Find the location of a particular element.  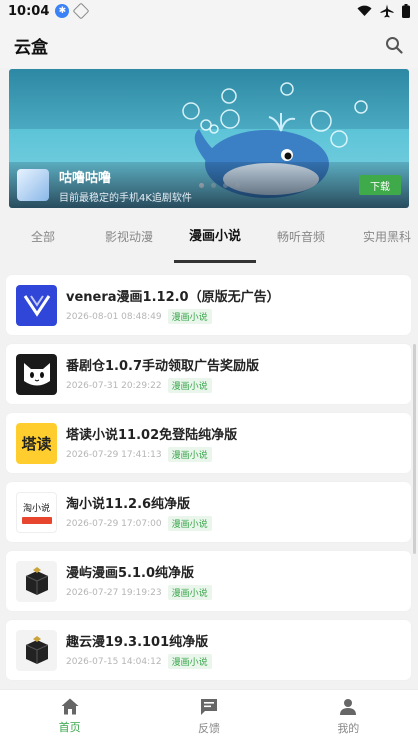

category-tabs: 全部 影视动漫 漫画小说 畅听音频 实用黑科 is located at coordinates (209, 239).